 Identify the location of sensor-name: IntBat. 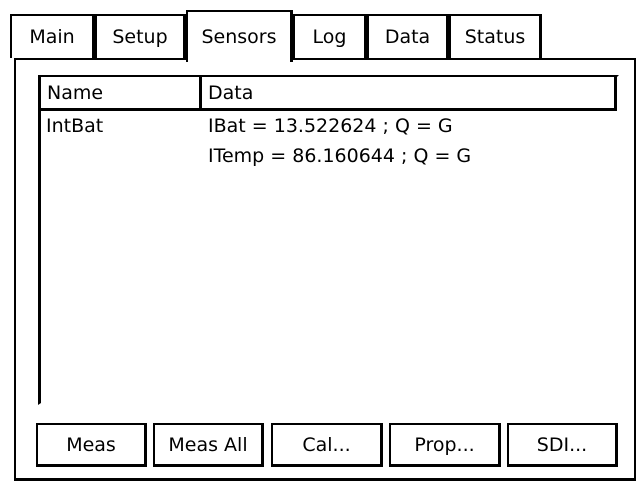
(75, 126).